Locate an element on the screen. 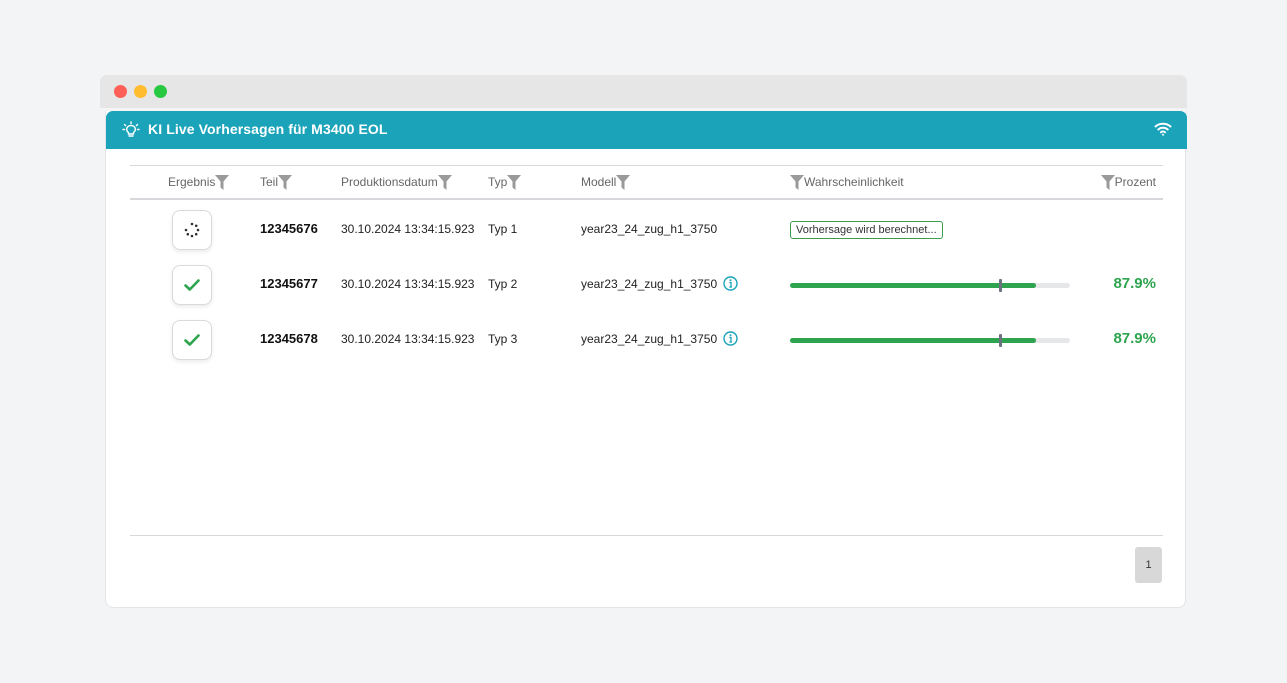 The width and height of the screenshot is (1287, 683). pagination-page-button: 1 is located at coordinates (1148, 565).